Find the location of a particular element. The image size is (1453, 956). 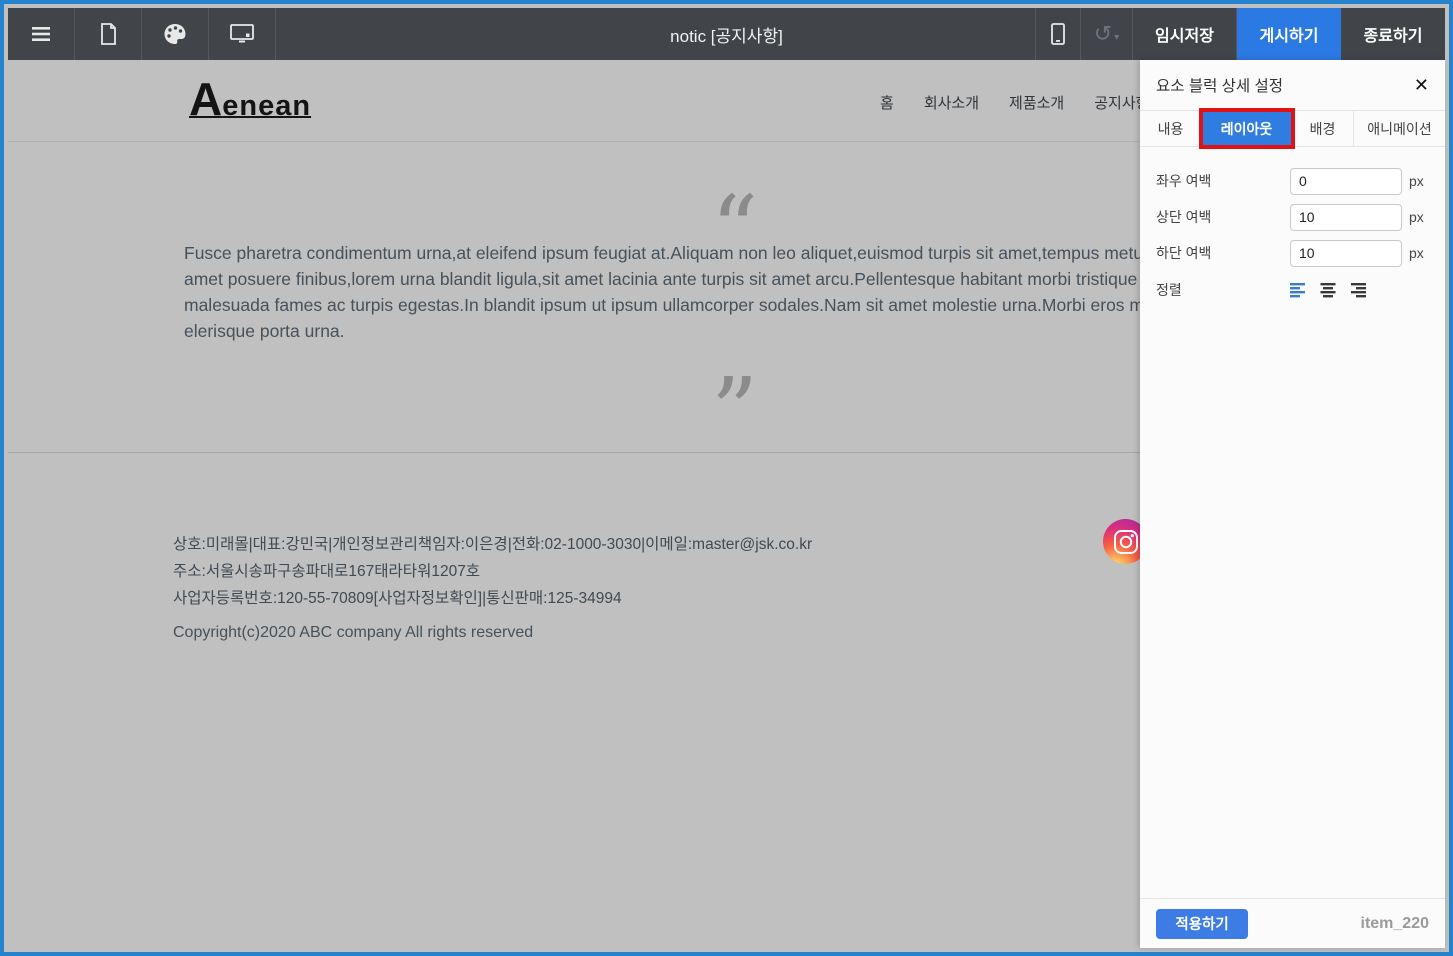

panel-header: 요소 블럭 상세 설정 ✕ is located at coordinates (1292, 85).